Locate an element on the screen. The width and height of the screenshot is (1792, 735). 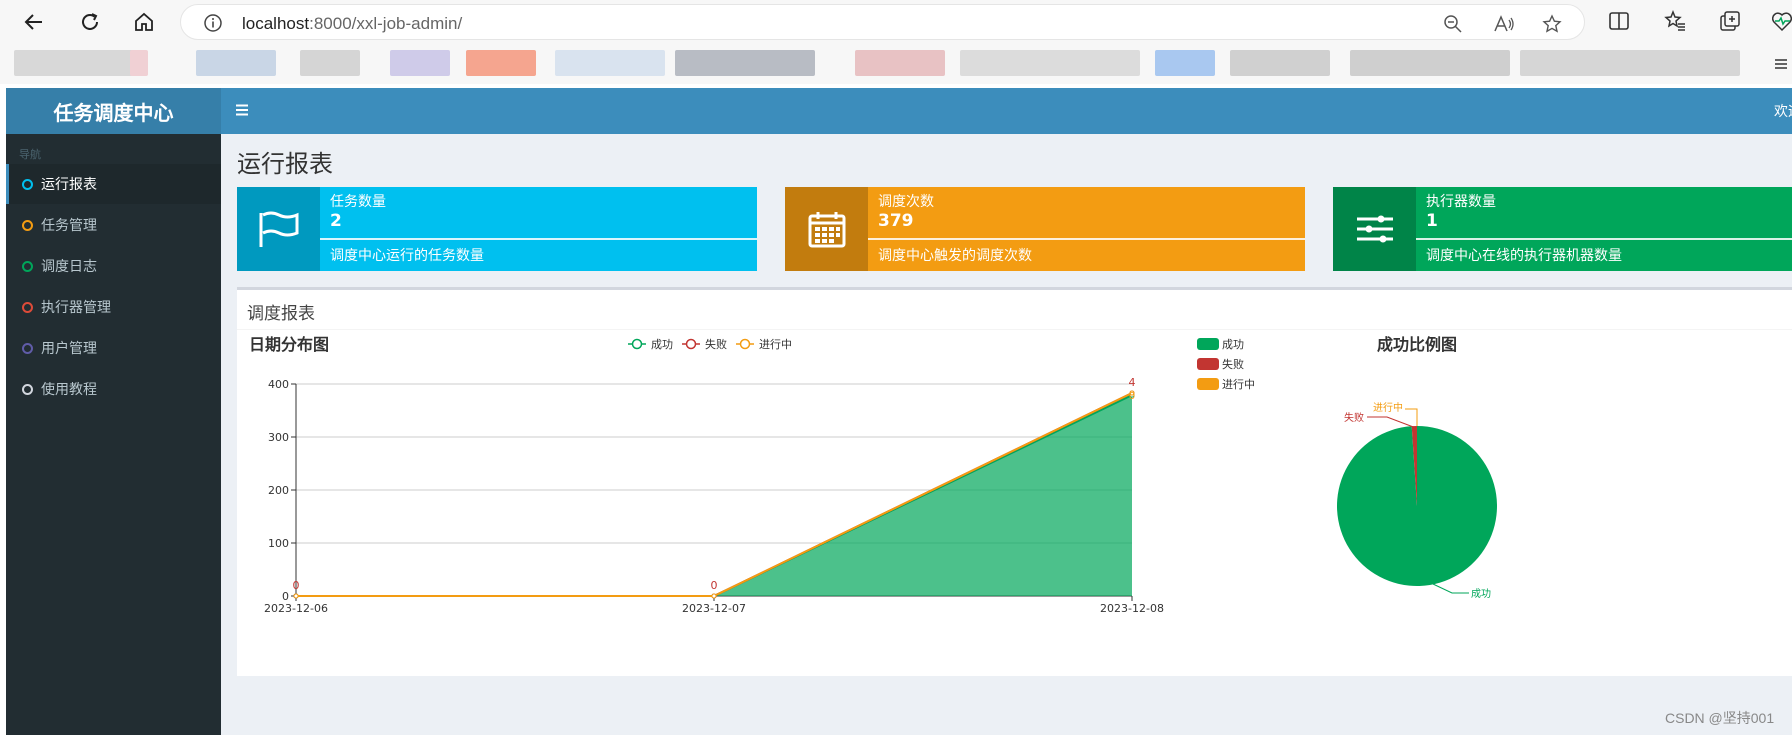
series-point is located at coordinates (296, 596).